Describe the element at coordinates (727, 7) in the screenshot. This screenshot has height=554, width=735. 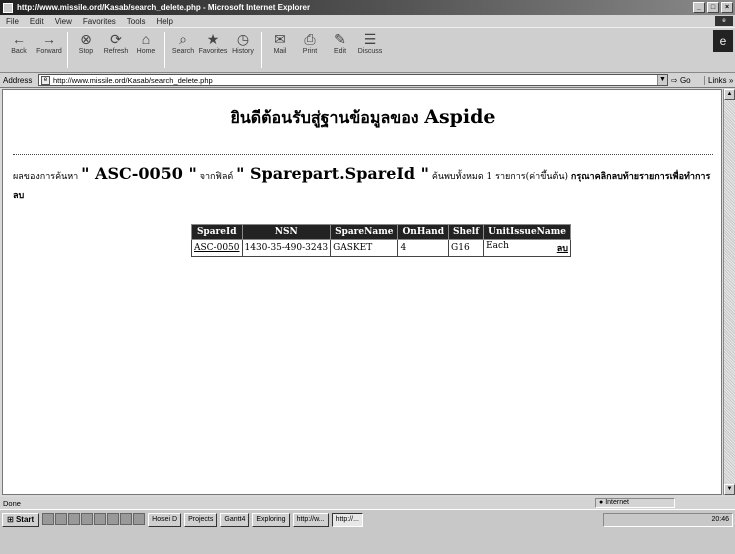
I see `close-button: ×` at that location.